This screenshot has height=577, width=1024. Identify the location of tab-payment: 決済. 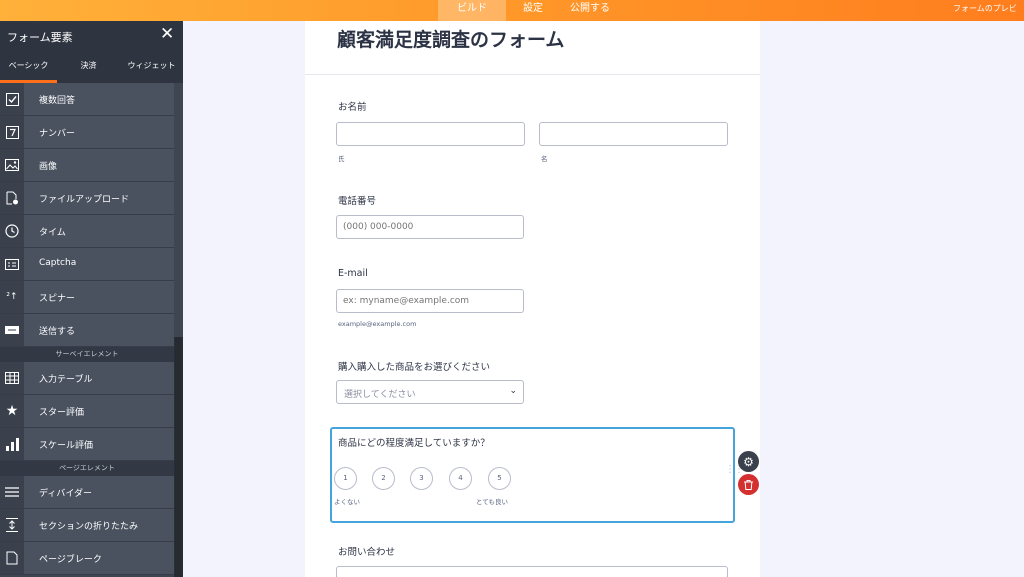
(88, 67).